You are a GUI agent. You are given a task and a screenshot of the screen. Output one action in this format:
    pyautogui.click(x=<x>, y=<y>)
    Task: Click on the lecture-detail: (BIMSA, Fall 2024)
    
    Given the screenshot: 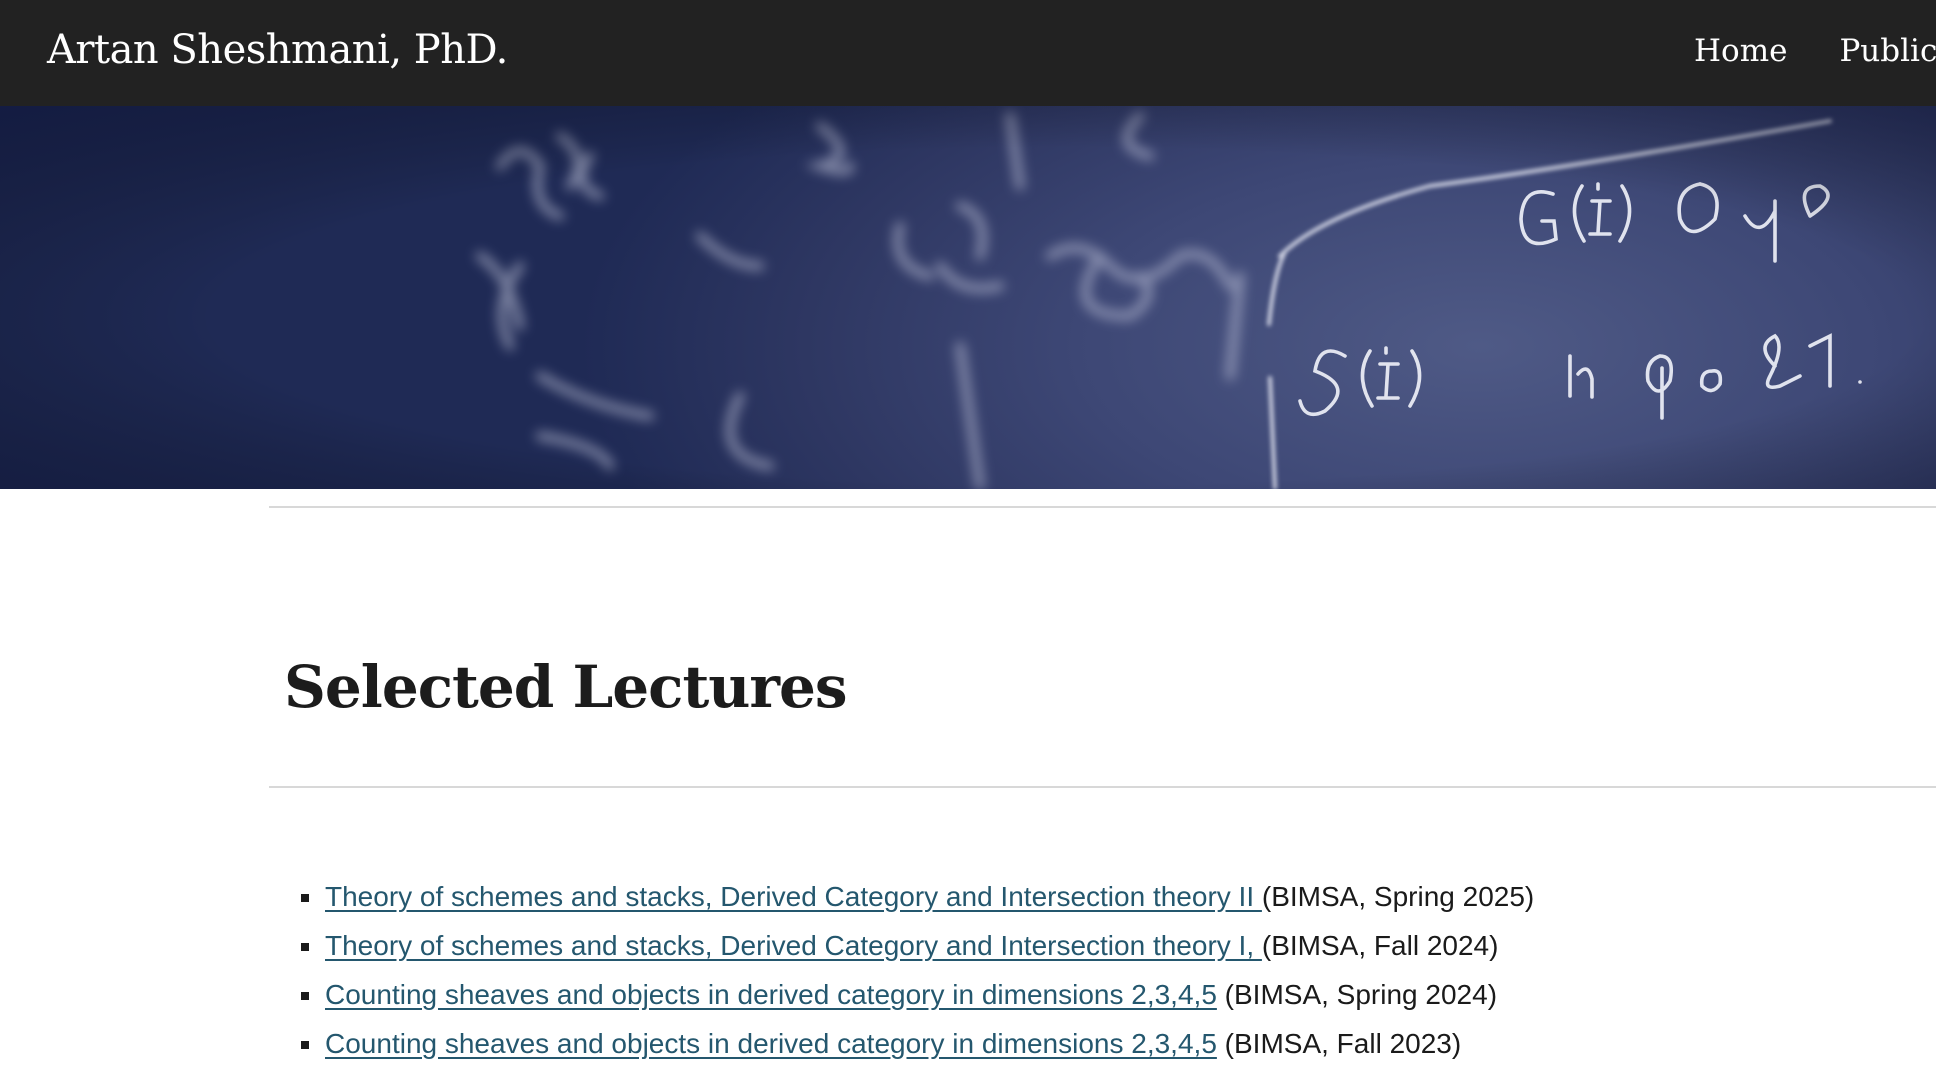 What is the action you would take?
    pyautogui.click(x=1380, y=945)
    